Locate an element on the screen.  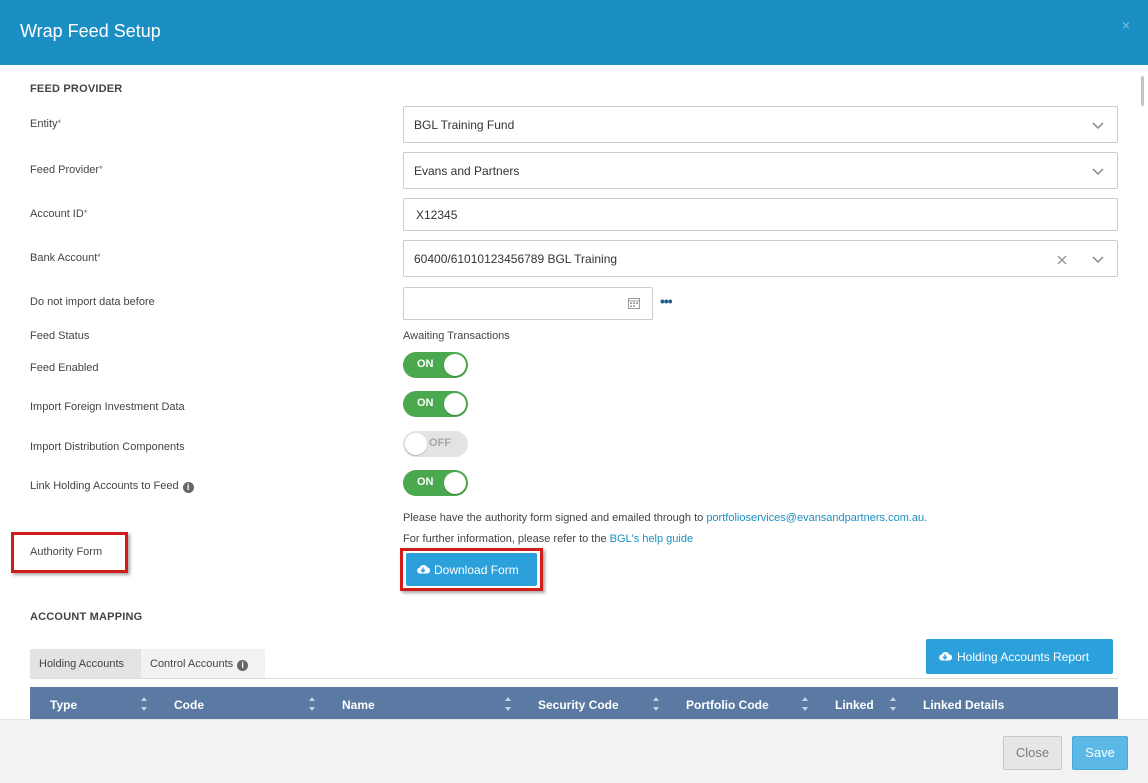
feed-status-value: Awaiting Transactions is located at coordinates (456, 336).